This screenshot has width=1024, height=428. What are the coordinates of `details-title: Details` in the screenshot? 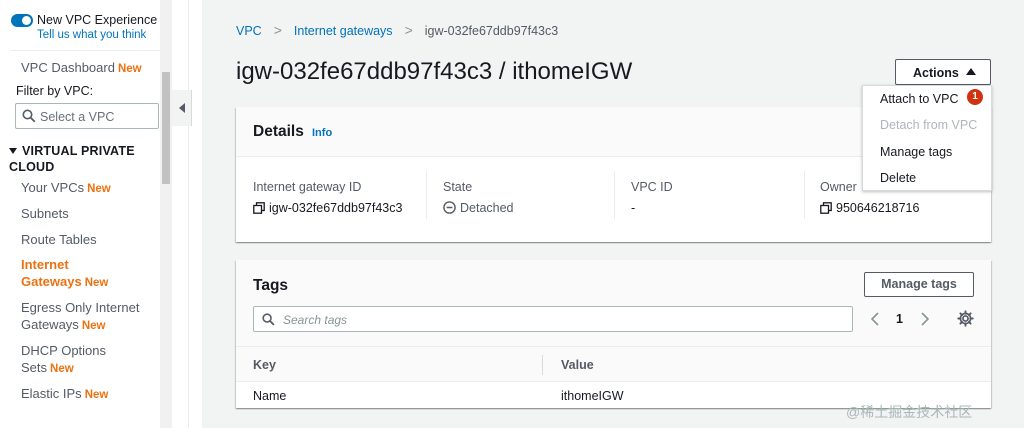 It's located at (278, 131).